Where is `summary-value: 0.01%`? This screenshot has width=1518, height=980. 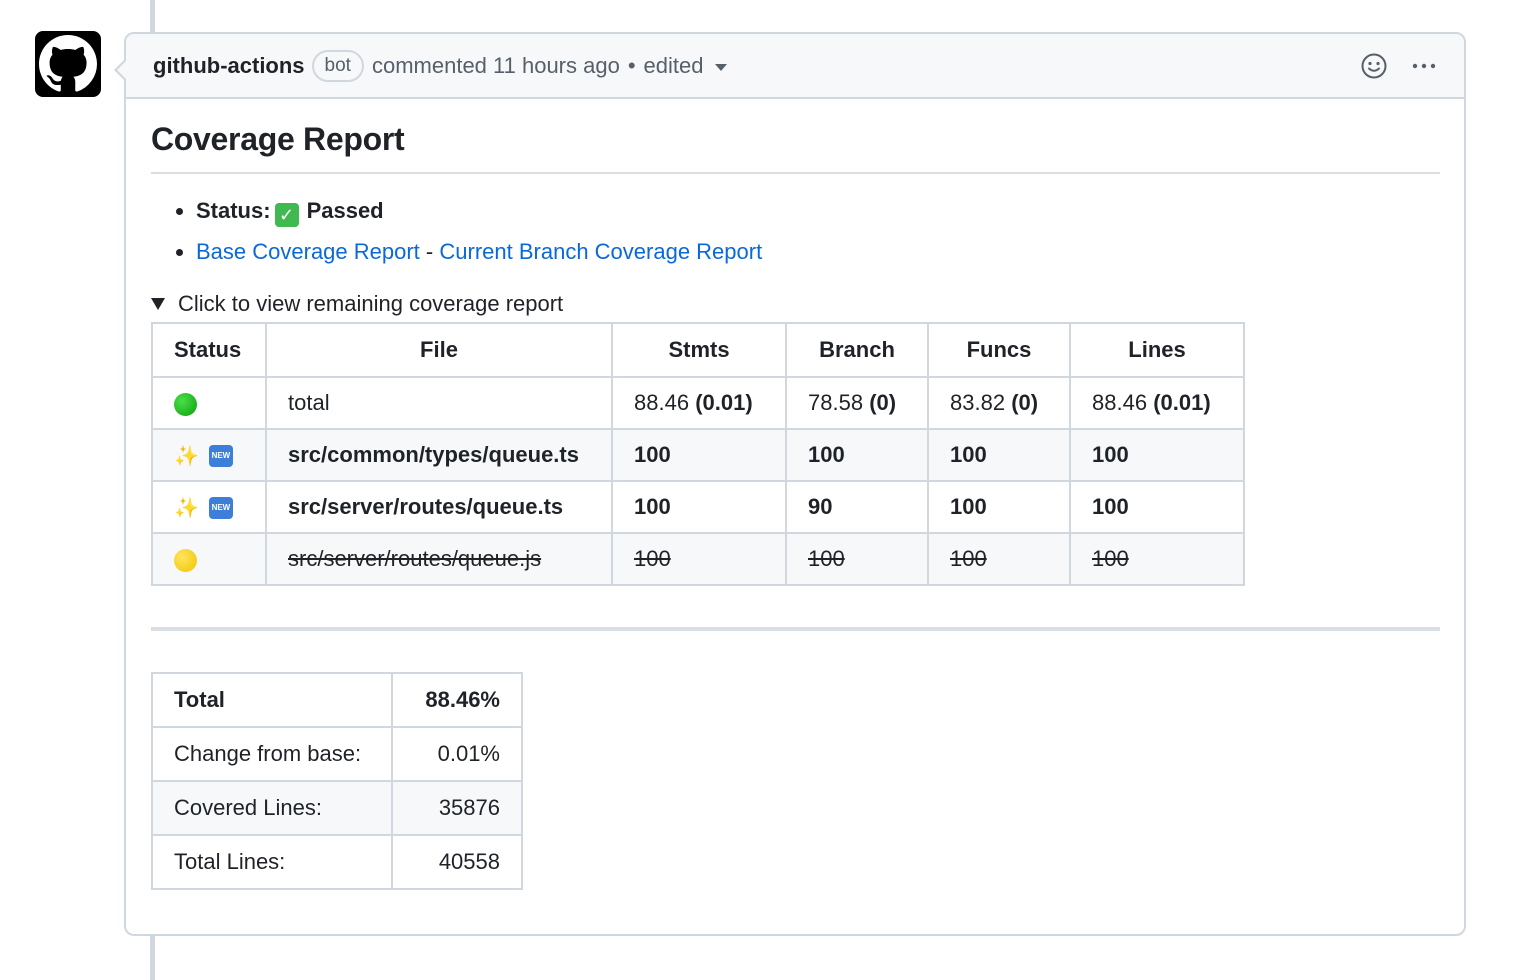 summary-value: 0.01% is located at coordinates (457, 754).